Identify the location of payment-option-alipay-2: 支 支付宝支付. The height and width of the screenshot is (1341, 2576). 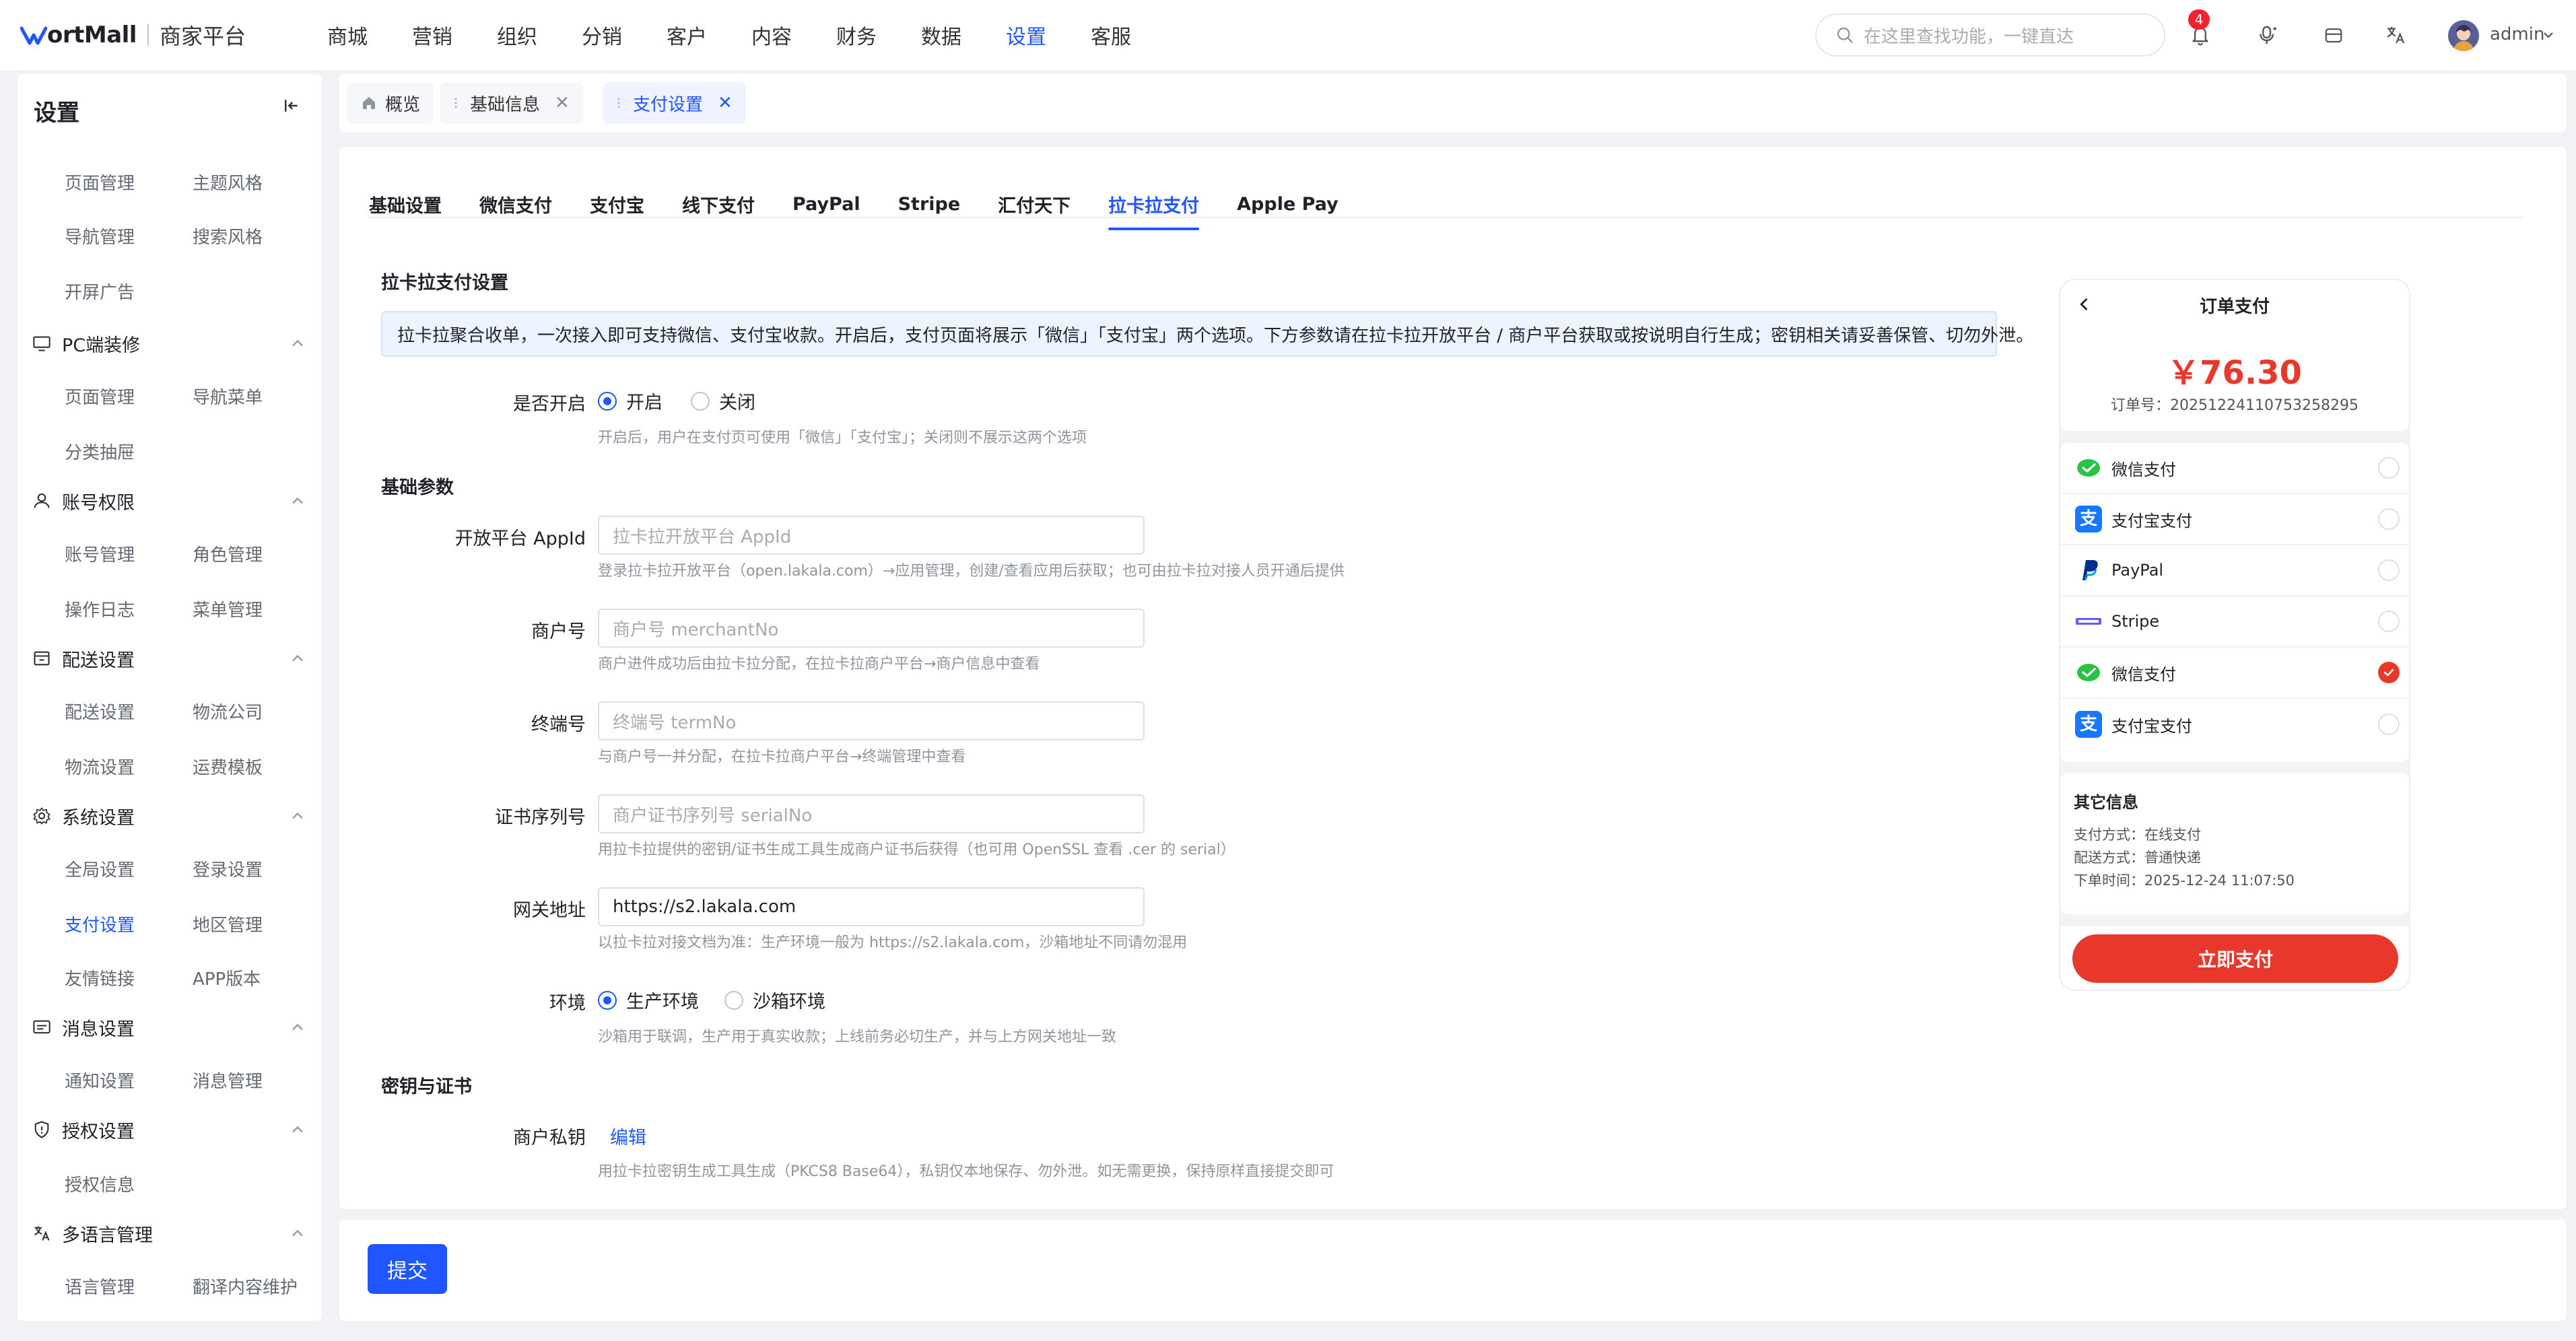
(2234, 725).